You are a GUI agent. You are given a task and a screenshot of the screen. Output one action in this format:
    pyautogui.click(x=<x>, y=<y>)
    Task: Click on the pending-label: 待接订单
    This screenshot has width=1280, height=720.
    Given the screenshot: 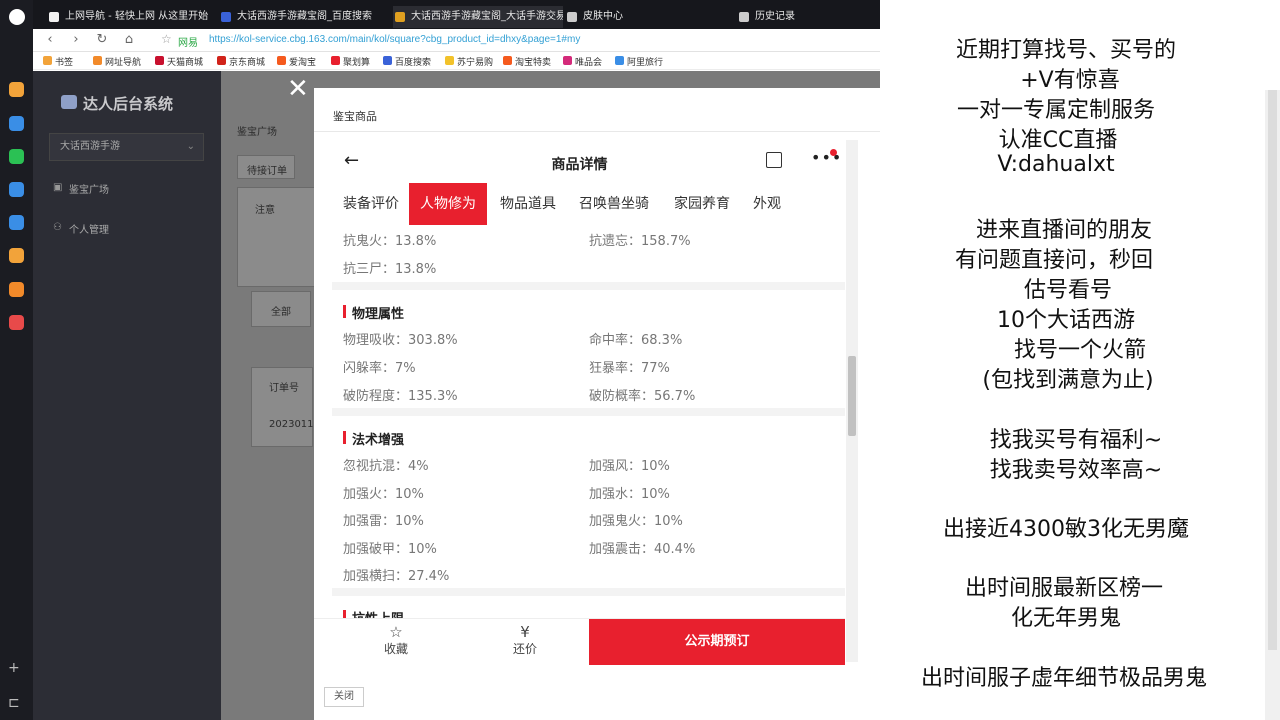 What is the action you would take?
    pyautogui.click(x=267, y=171)
    